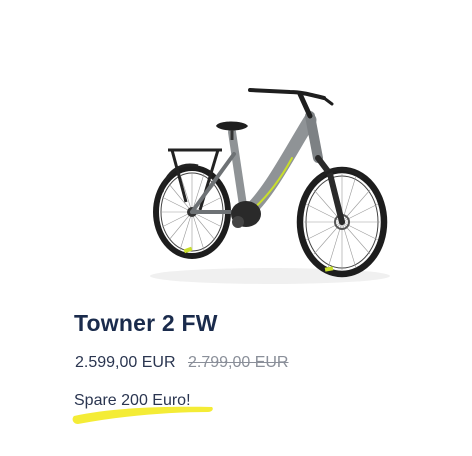 This screenshot has width=472, height=456. I want to click on savings-badge: Spare 200 Euro!, so click(148, 409).